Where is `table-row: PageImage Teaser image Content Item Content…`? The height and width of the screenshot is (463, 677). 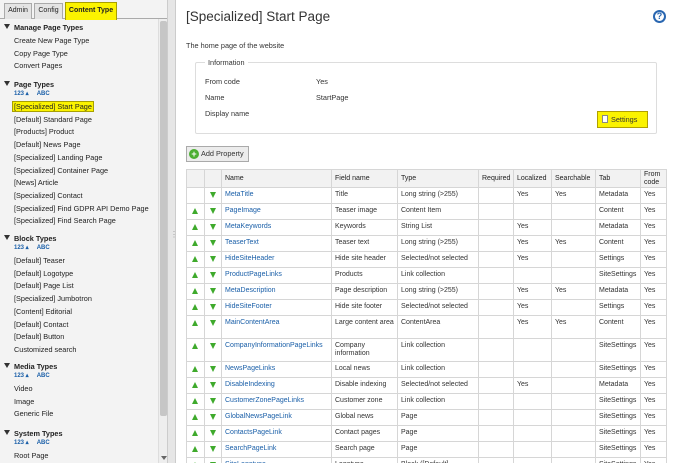
table-row: PageImage Teaser image Content Item Content… is located at coordinates (426, 211).